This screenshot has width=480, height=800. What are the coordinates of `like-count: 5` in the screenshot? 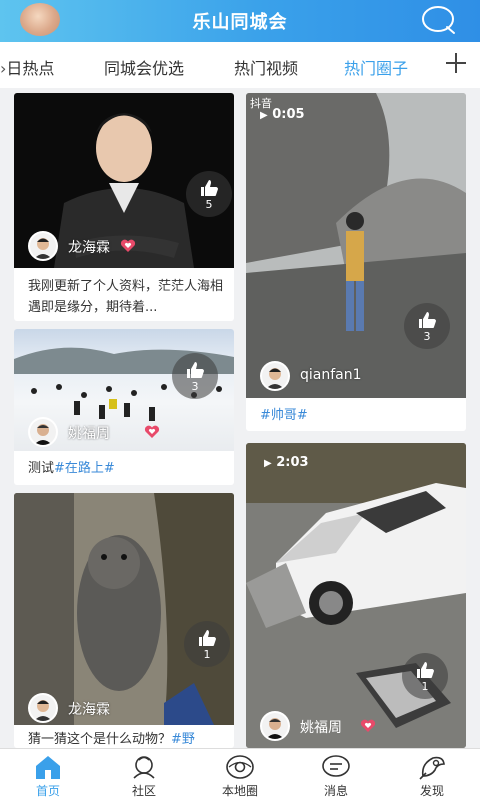 It's located at (209, 204).